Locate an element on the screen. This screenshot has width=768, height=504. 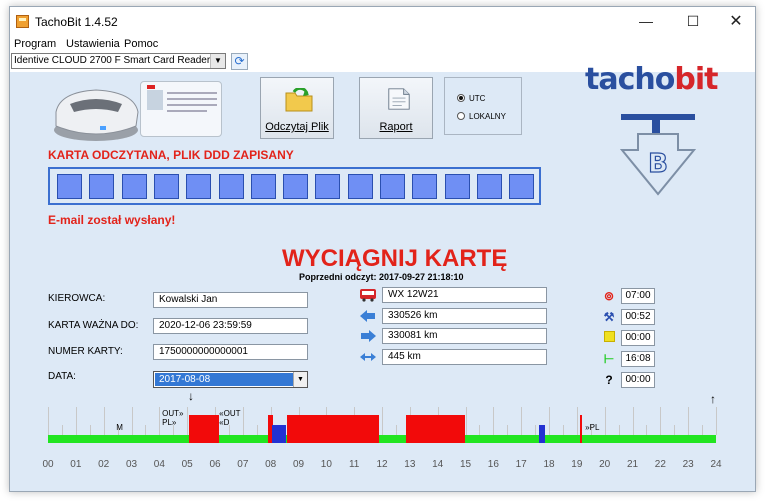
hour-label: 14 is located at coordinates (438, 464).